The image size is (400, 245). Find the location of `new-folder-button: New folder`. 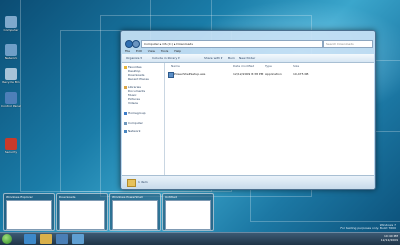

new-folder-button: New folder is located at coordinates (247, 58).